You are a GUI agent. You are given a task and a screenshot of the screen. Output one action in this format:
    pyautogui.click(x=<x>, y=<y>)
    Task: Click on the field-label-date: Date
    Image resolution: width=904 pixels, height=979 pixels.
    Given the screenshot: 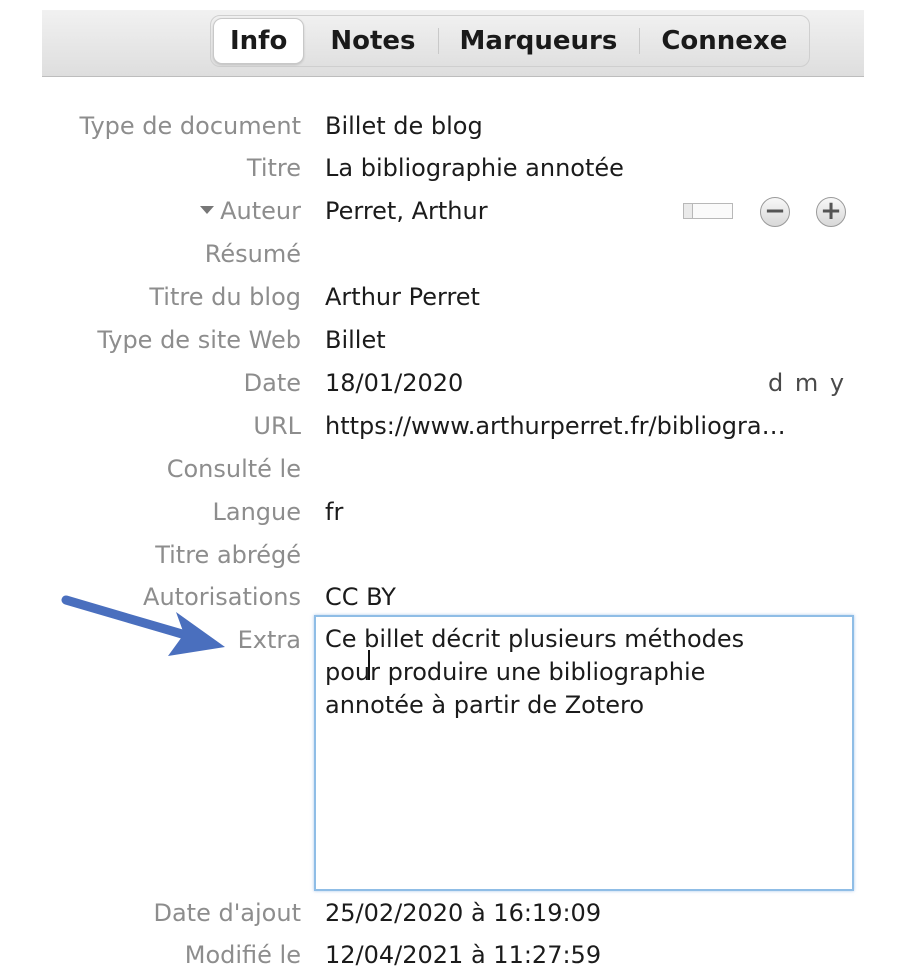 What is the action you would take?
    pyautogui.click(x=272, y=383)
    